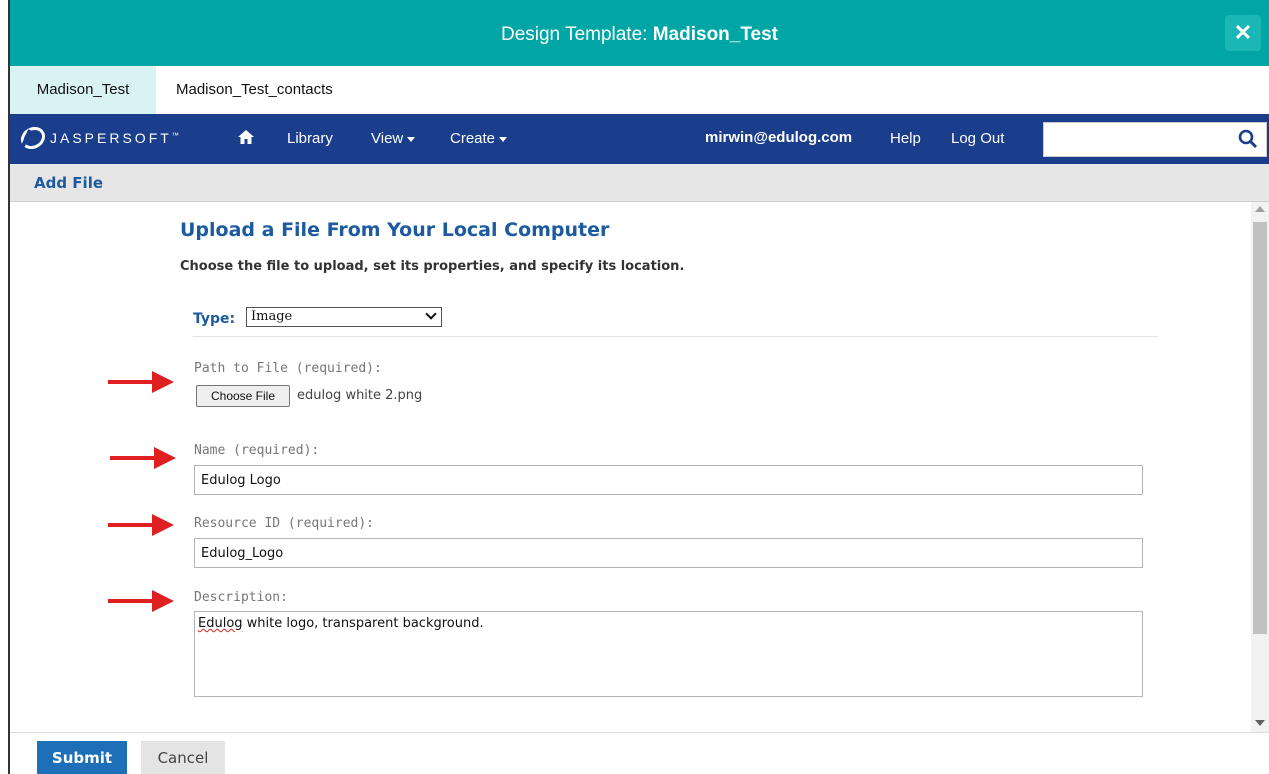  What do you see at coordinates (288, 368) in the screenshot?
I see `path-to-file-label: Path to File (required):` at bounding box center [288, 368].